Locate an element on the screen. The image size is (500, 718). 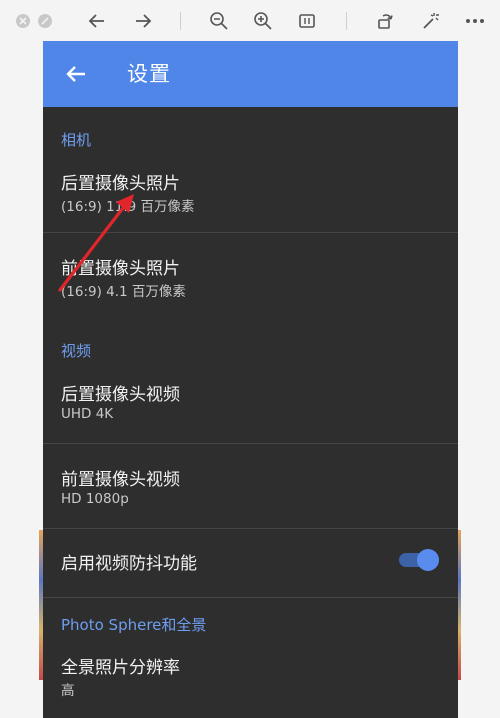
setting-value: (16:9) 4.1 百万像素 is located at coordinates (123, 292).